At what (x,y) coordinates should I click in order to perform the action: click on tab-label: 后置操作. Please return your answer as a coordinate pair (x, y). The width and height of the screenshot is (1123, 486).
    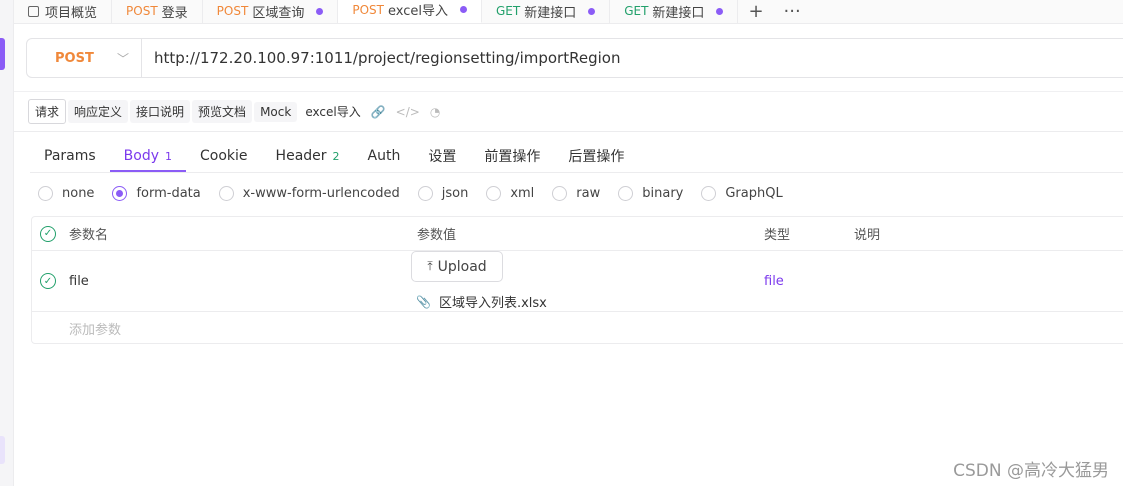
    Looking at the image, I should click on (596, 157).